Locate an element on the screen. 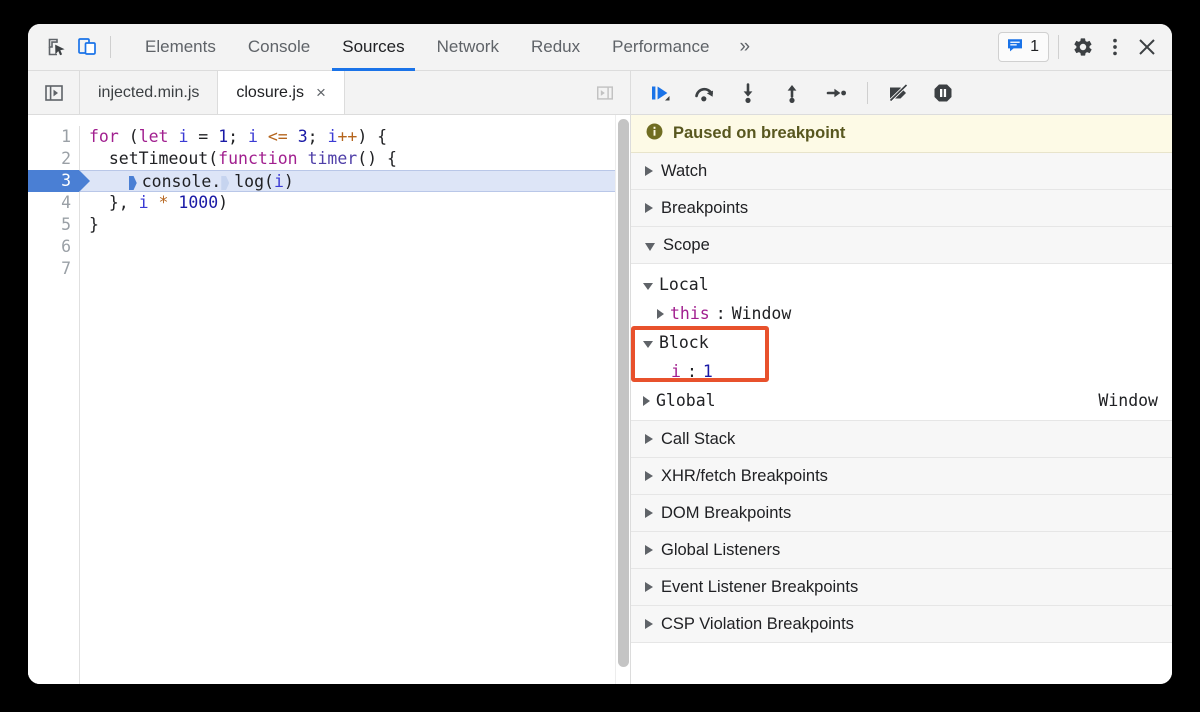 Image resolution: width=1200 pixels, height=712 pixels. tab-network: Network is located at coordinates (468, 47).